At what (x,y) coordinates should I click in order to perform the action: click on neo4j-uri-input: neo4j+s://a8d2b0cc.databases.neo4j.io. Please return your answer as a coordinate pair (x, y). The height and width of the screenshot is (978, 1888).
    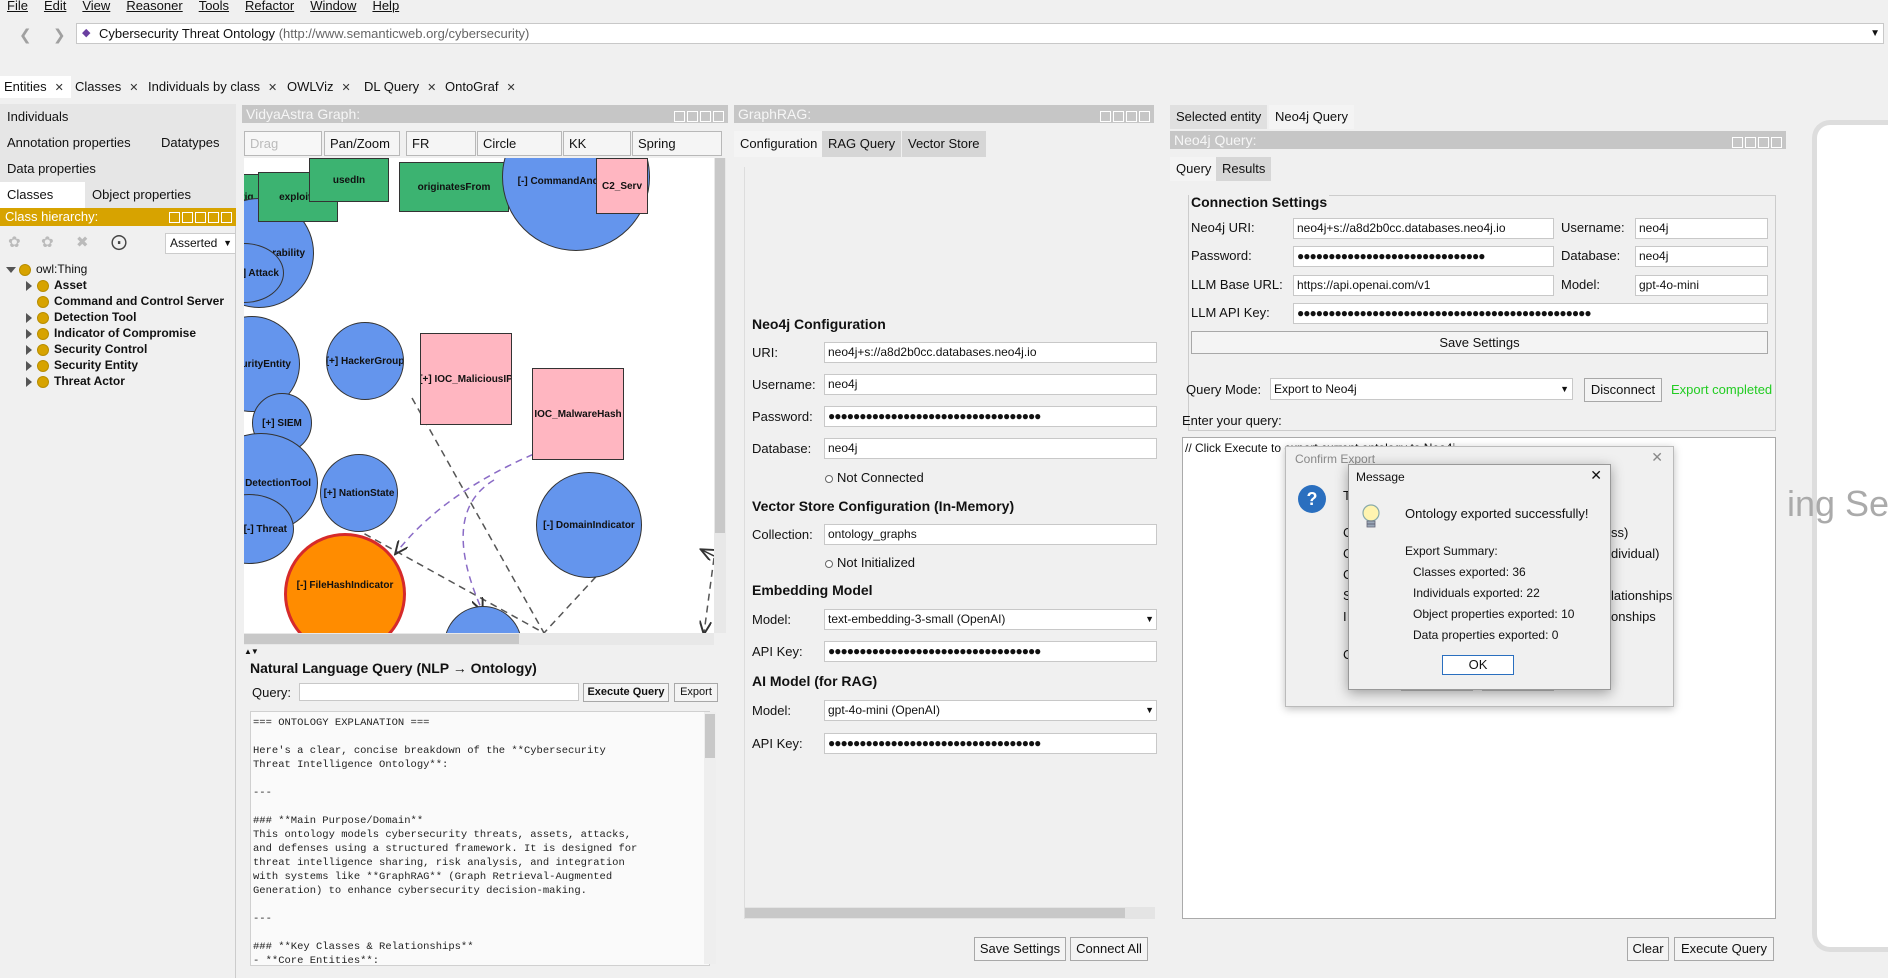
    Looking at the image, I should click on (1423, 228).